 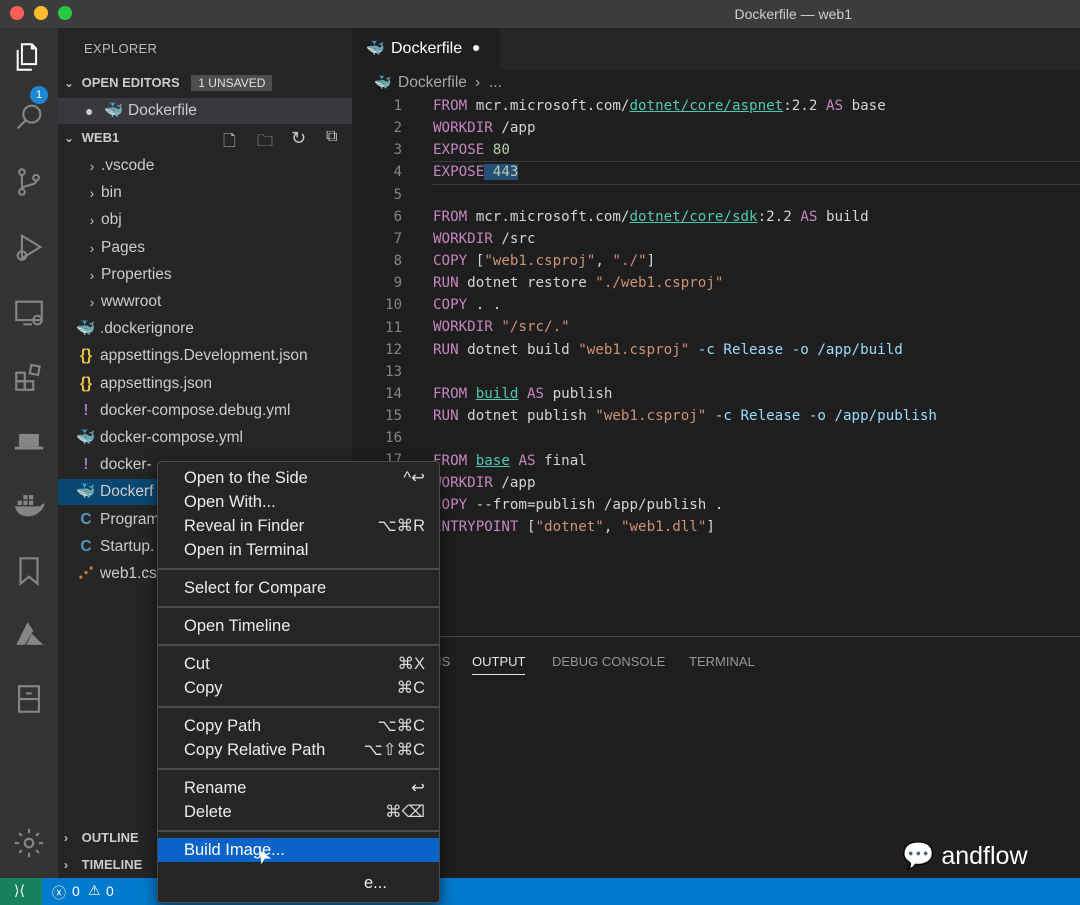 What do you see at coordinates (205, 166) in the screenshot?
I see `tree-folder: › .vscode` at bounding box center [205, 166].